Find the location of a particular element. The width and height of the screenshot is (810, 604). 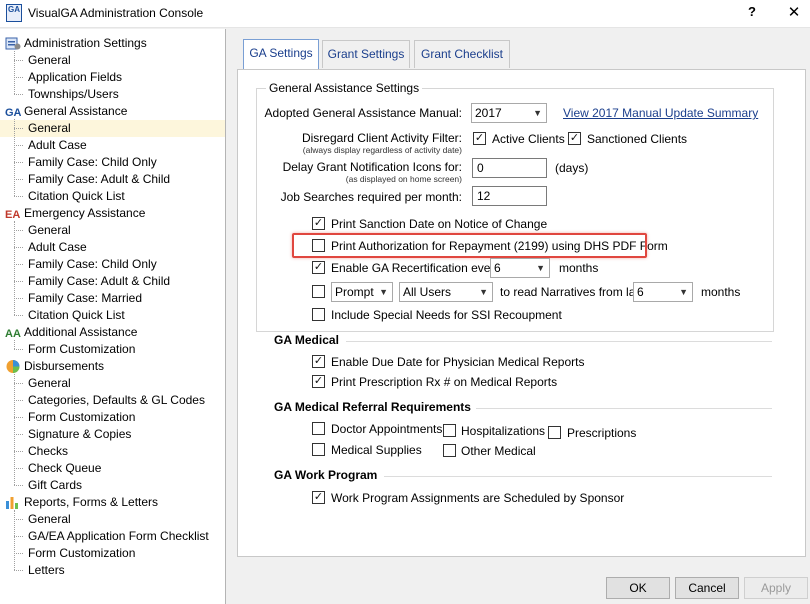

reports-icon is located at coordinates (13, 502).